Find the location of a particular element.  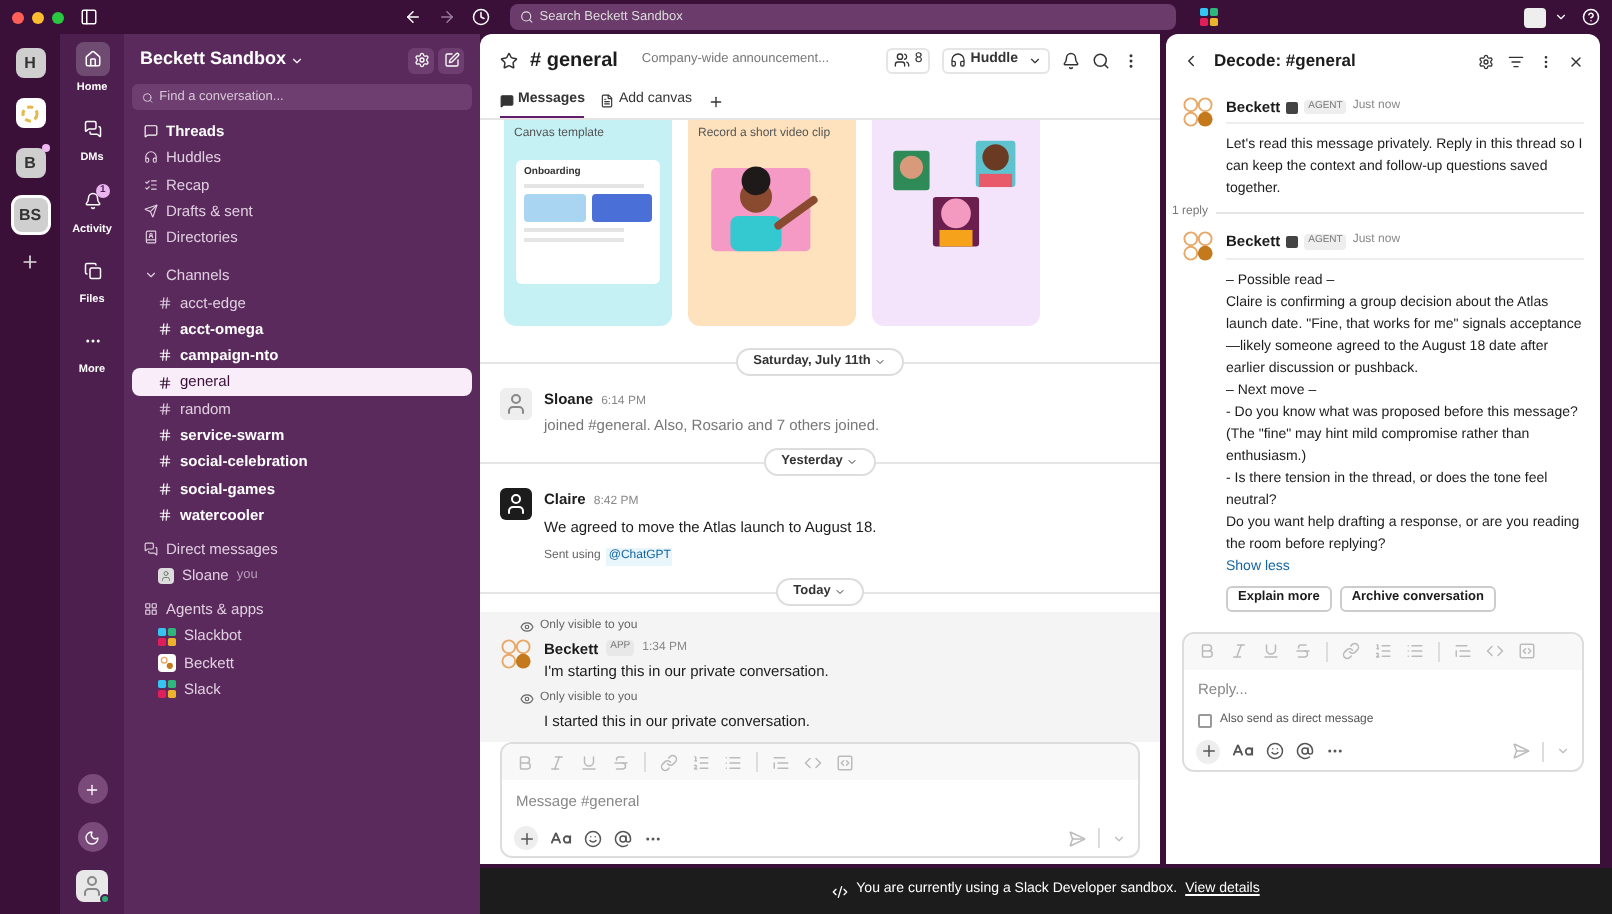

person-icon is located at coordinates (92, 886).